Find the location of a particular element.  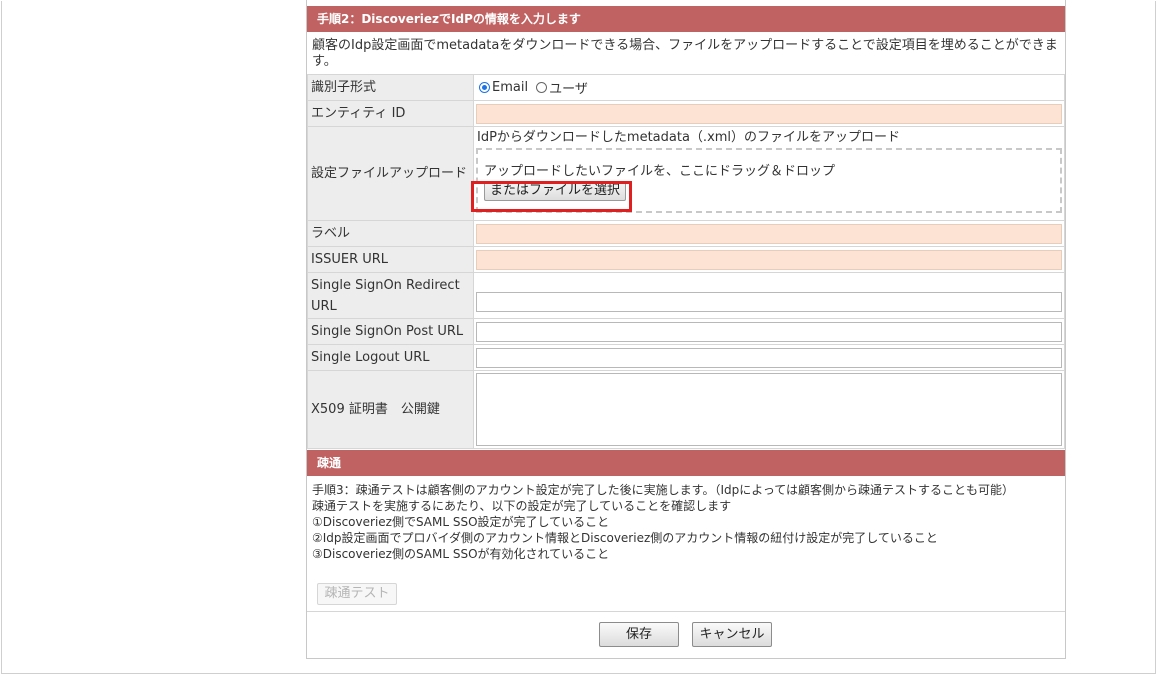

logout-url-input is located at coordinates (769, 357).